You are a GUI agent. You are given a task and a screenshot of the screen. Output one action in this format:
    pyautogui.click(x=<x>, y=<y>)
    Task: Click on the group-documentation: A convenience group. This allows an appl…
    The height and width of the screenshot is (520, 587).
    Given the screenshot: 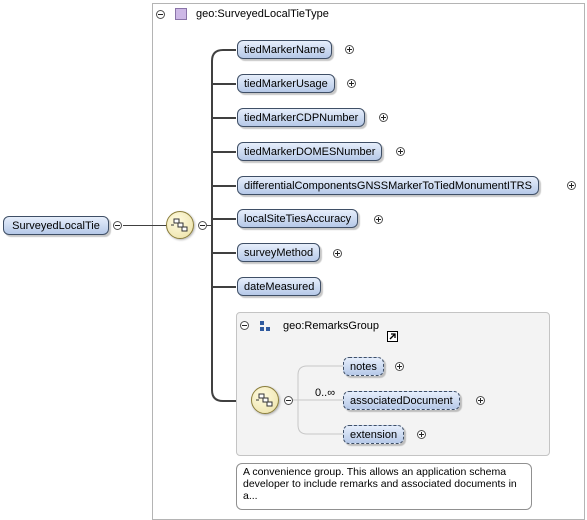 What is the action you would take?
    pyautogui.click(x=384, y=486)
    